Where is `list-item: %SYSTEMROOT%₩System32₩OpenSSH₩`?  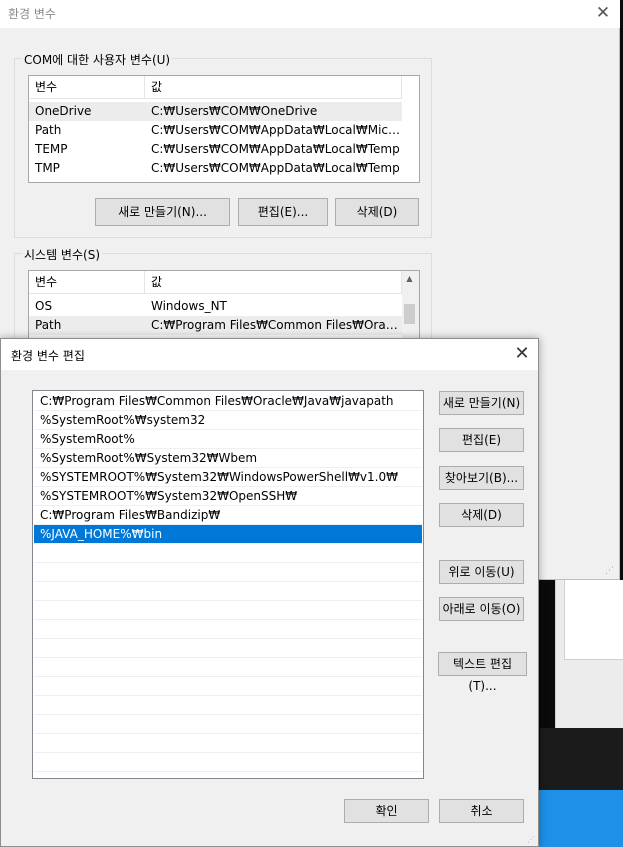 list-item: %SYSTEMROOT%₩System32₩OpenSSH₩ is located at coordinates (228, 496).